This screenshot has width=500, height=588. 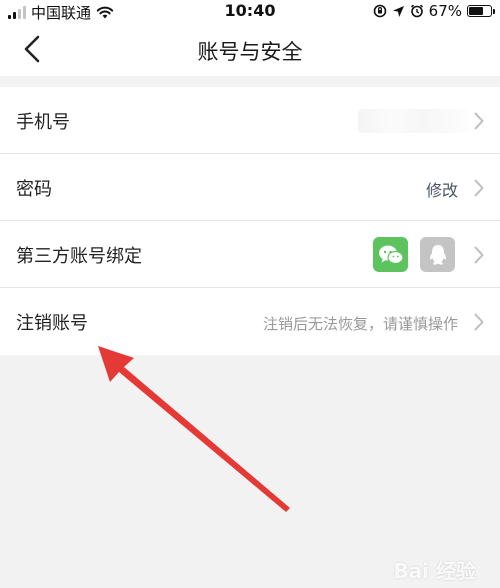 What do you see at coordinates (250, 254) in the screenshot?
I see `third-party-binding-row: 第三方账号绑定` at bounding box center [250, 254].